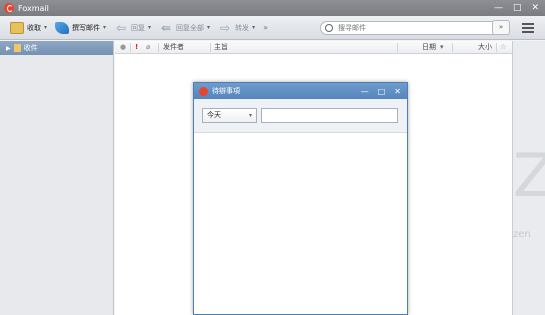 This screenshot has width=545, height=315. I want to click on reply-all-label: 回复全部, so click(190, 27).